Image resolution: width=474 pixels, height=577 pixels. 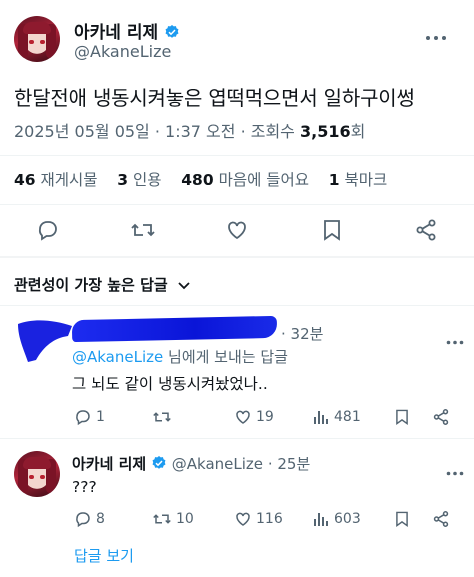 I want to click on tweet-text: 한달전애 냉동시켜놓은 엽떡먹으면서 일하구이썽, so click(x=214, y=98).